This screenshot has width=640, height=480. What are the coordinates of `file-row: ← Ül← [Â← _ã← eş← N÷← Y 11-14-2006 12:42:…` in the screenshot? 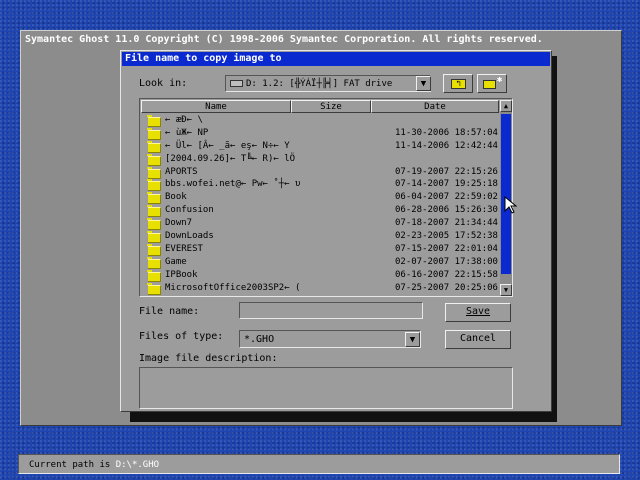 It's located at (320, 146).